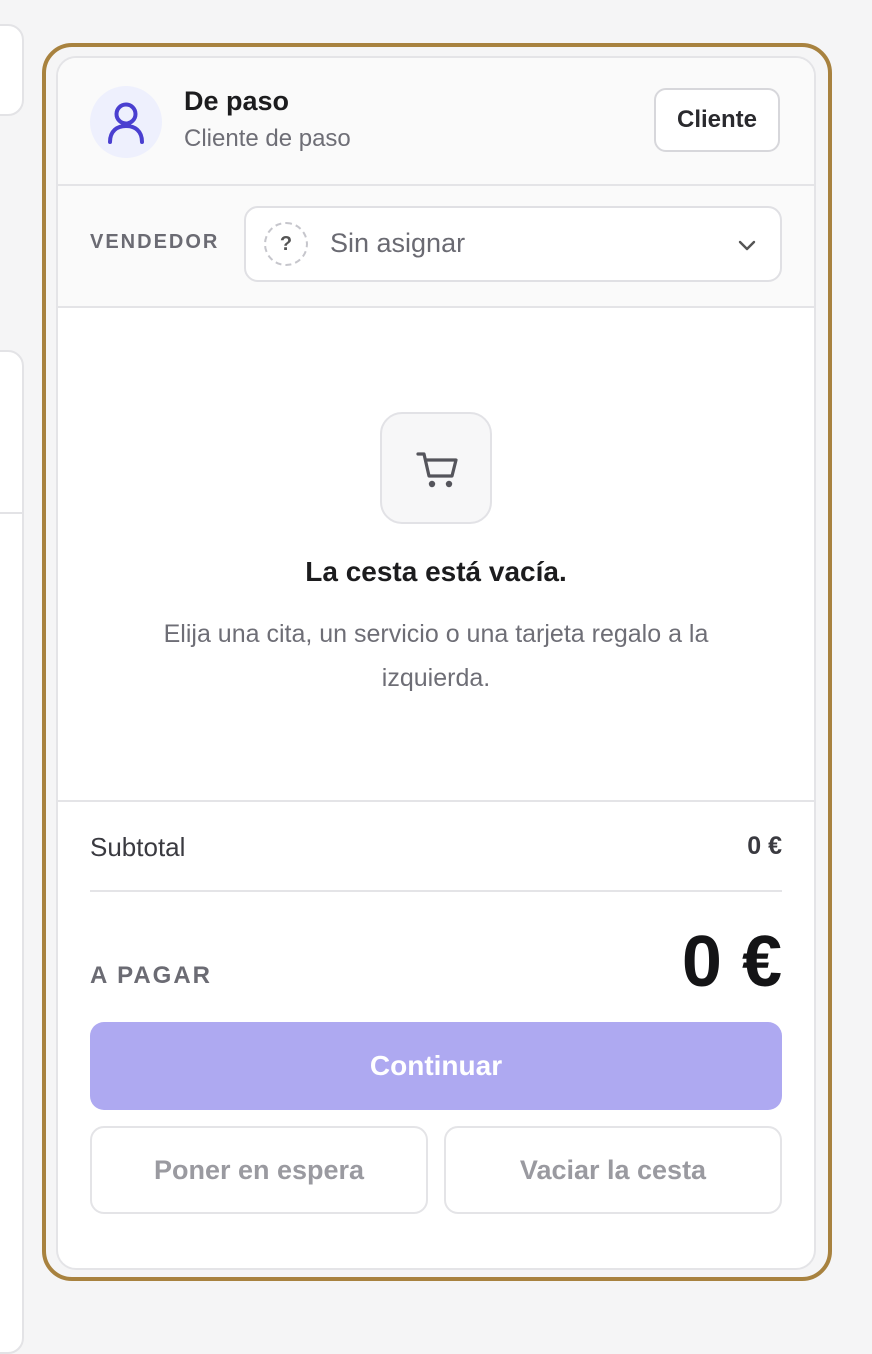 The height and width of the screenshot is (1354, 872). What do you see at coordinates (237, 101) in the screenshot?
I see `customer-name: De paso` at bounding box center [237, 101].